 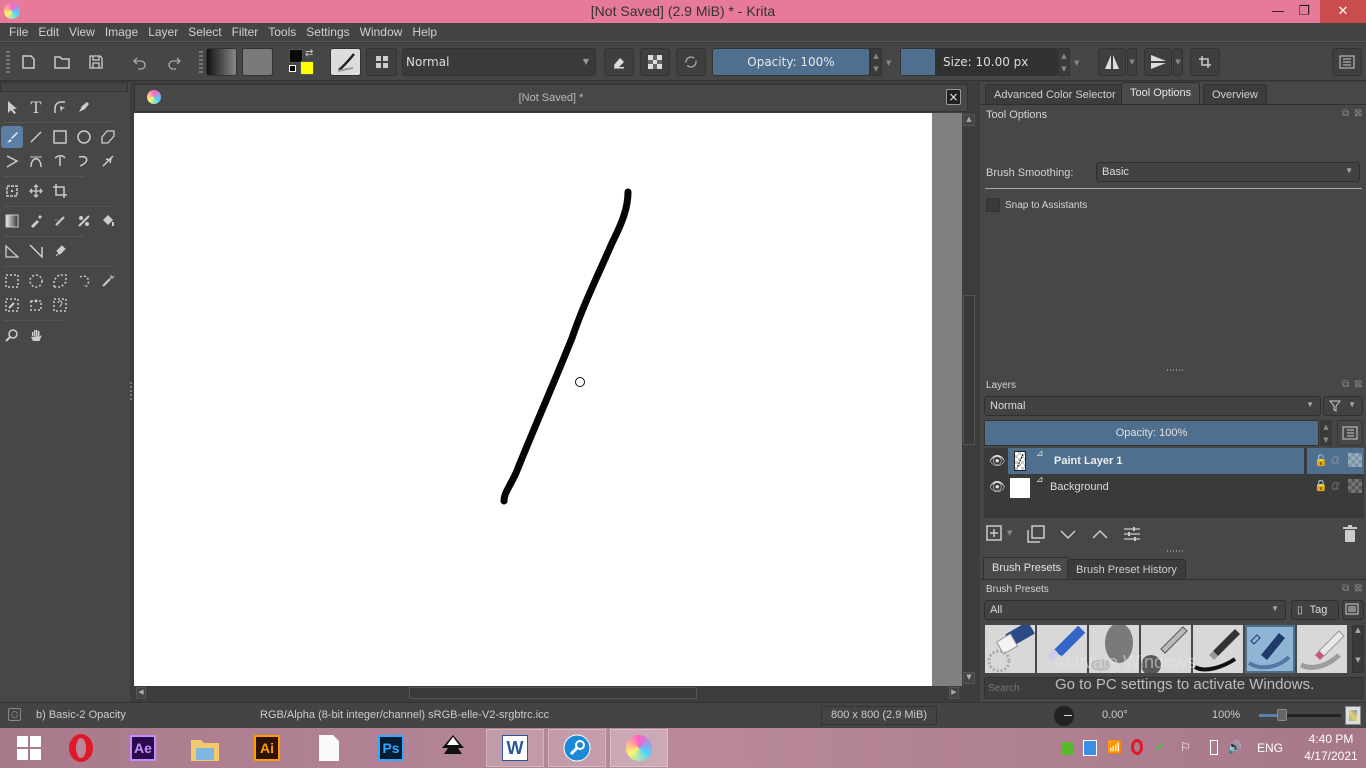 What do you see at coordinates (1326, 433) in the screenshot?
I see `layer-opacity-spinner: ▲ ▼` at bounding box center [1326, 433].